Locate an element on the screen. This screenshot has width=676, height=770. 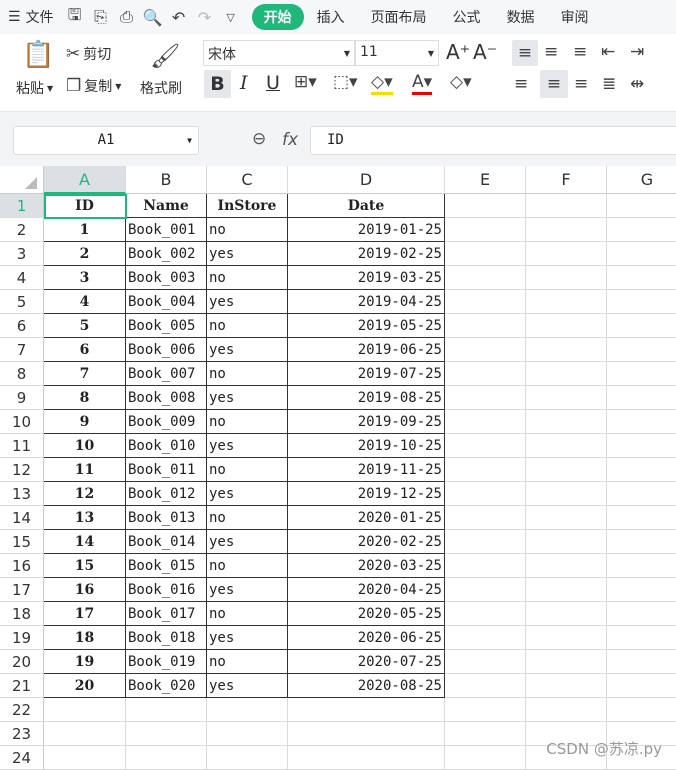
cell: 2020-06-25 is located at coordinates (366, 638).